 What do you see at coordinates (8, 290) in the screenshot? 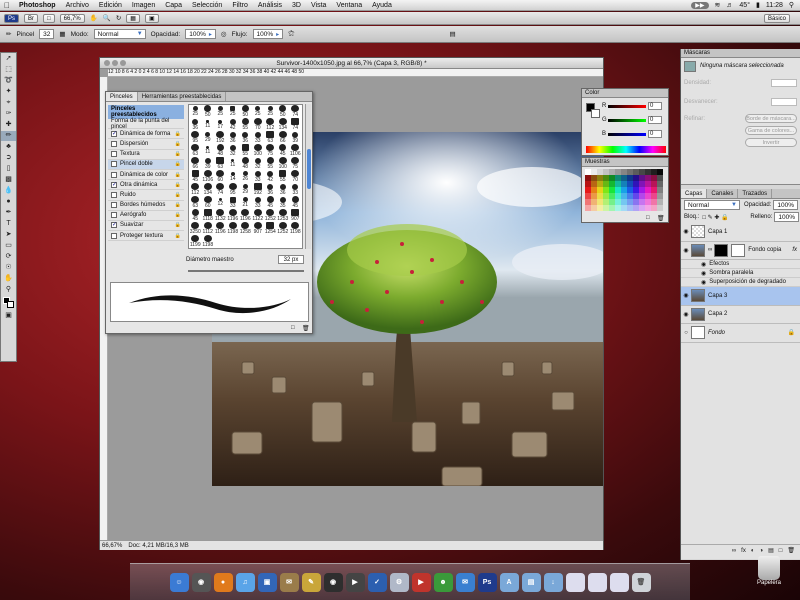
I see `zoom-tool-icon: ⚲` at bounding box center [8, 290].